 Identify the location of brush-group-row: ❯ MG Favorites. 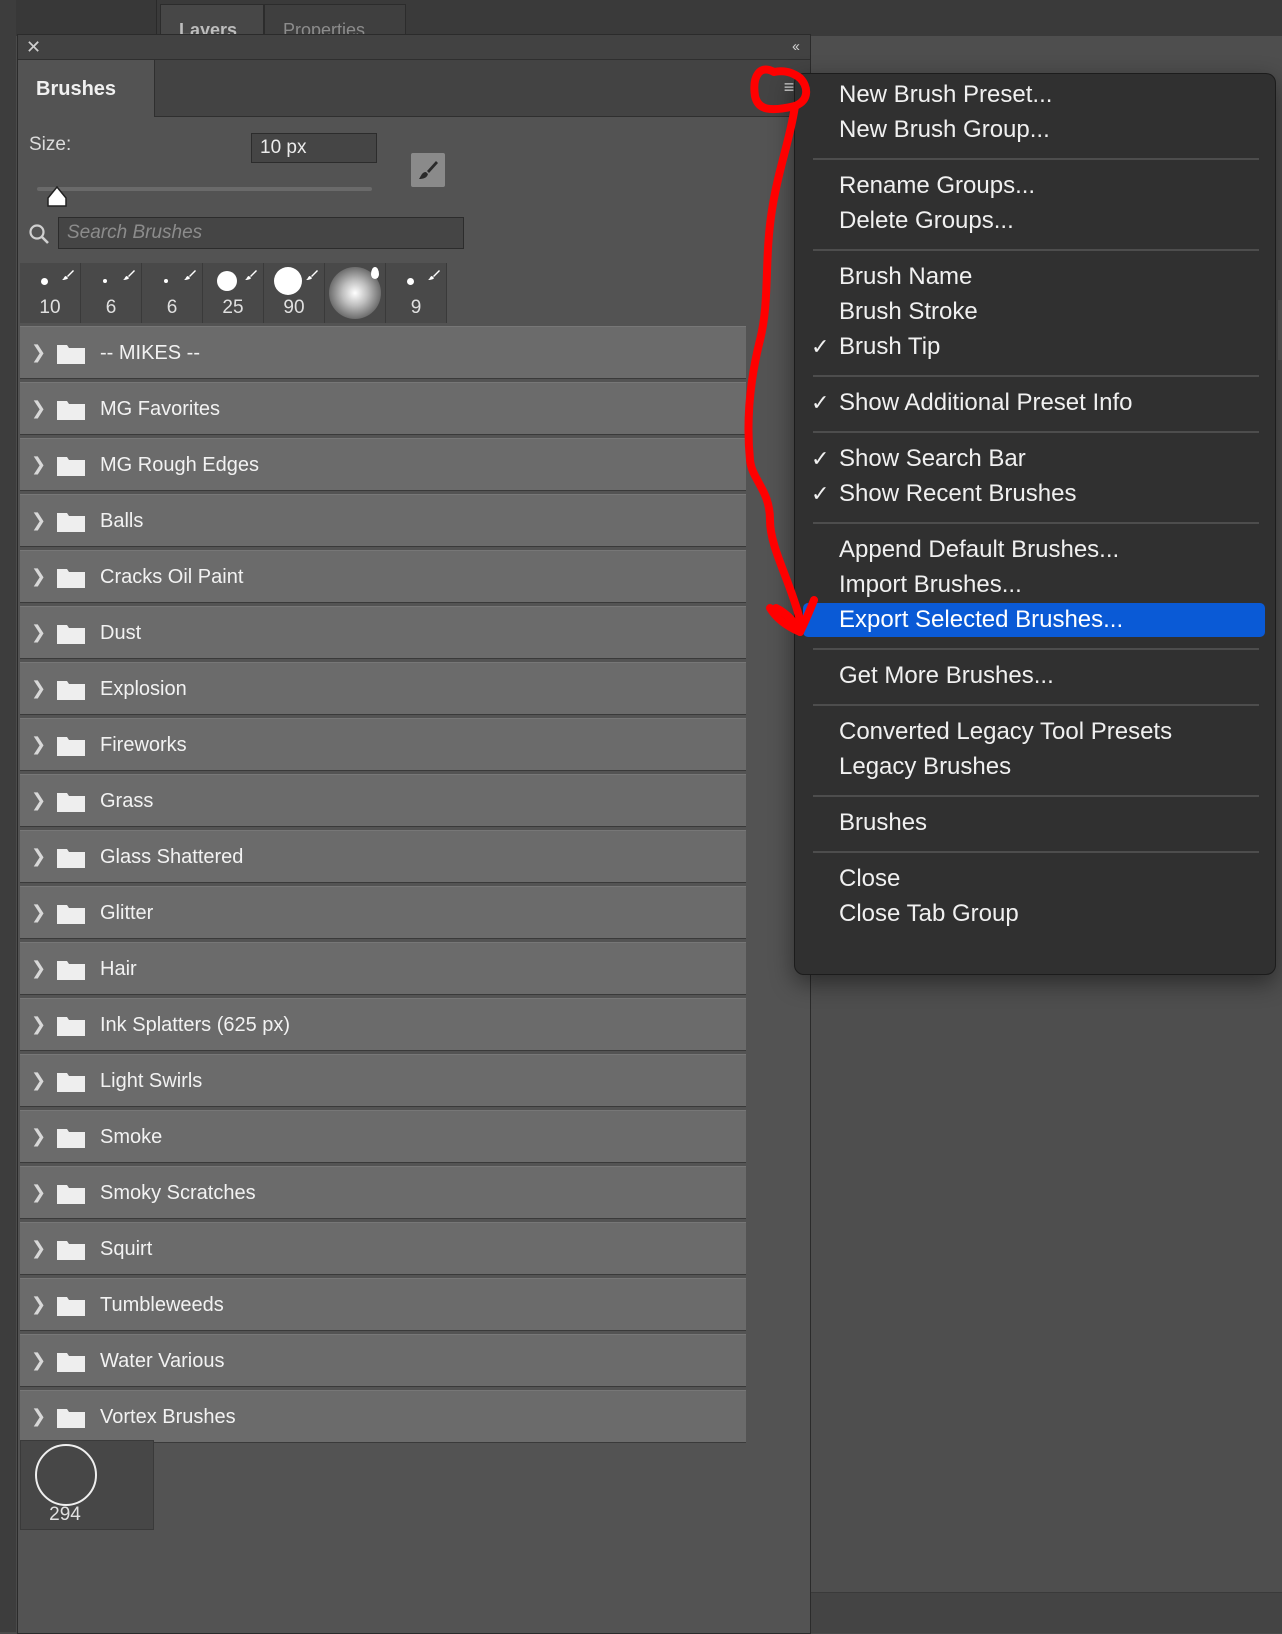
(383, 408).